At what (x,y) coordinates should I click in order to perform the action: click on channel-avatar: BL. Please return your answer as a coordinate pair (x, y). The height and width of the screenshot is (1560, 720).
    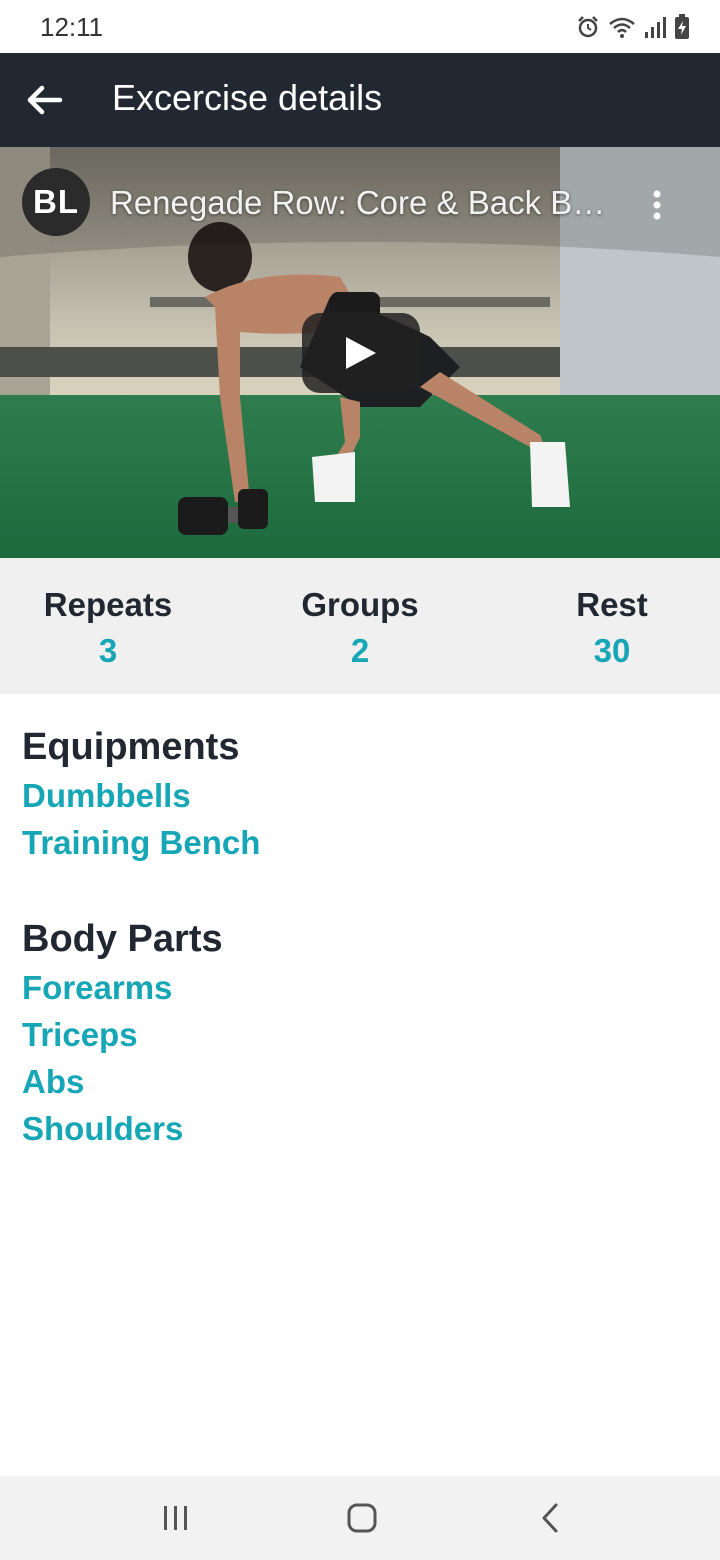
    Looking at the image, I should click on (56, 202).